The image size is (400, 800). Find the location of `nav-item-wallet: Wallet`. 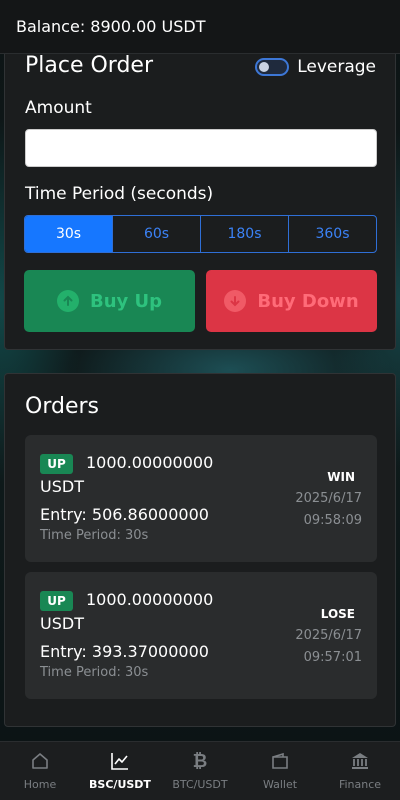

nav-item-wallet: Wallet is located at coordinates (280, 771).